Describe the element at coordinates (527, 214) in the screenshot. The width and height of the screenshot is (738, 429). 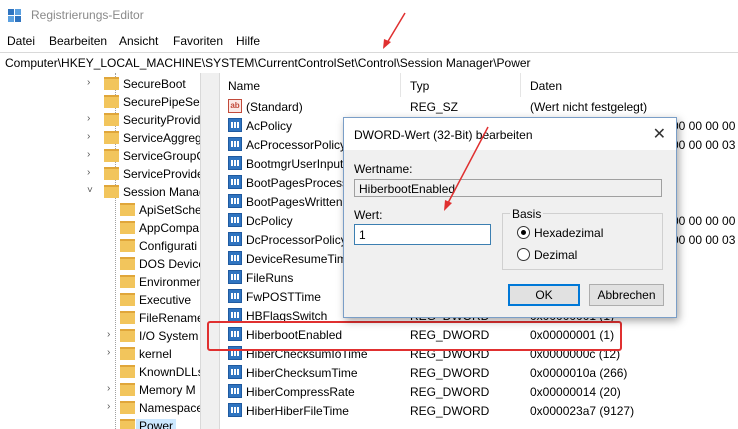
I see `base-label: Basis` at that location.